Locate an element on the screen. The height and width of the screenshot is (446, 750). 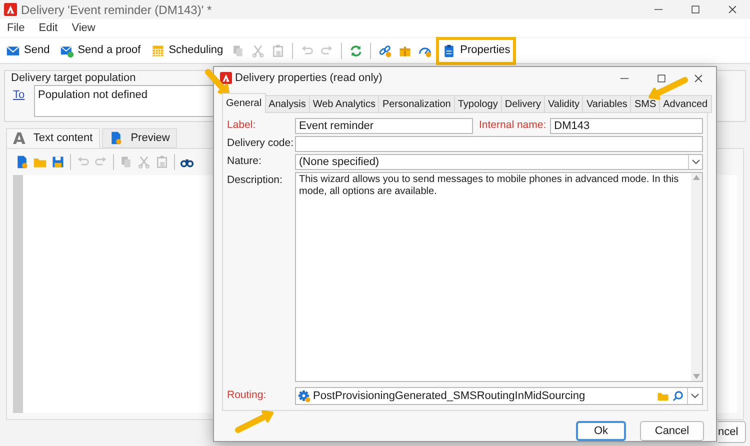
dialog-title: Delivery properties (read only) is located at coordinates (308, 78).